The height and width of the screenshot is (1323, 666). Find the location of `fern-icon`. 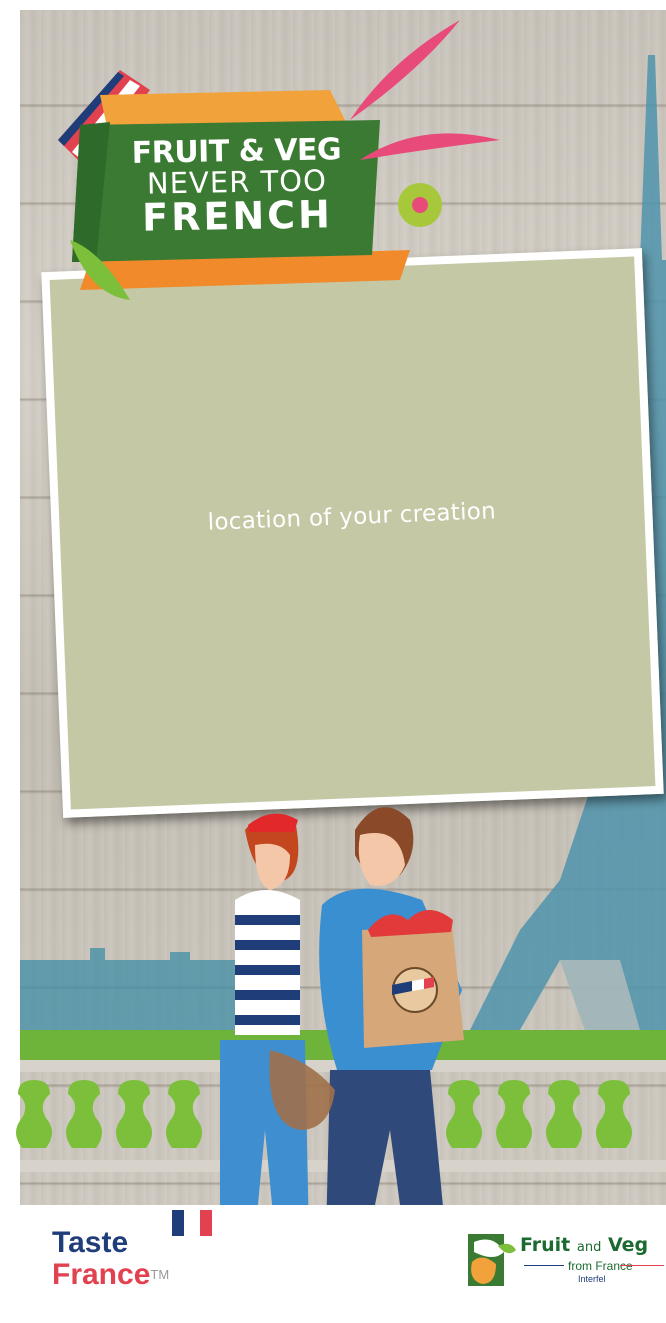

fern-icon is located at coordinates (405, 70).